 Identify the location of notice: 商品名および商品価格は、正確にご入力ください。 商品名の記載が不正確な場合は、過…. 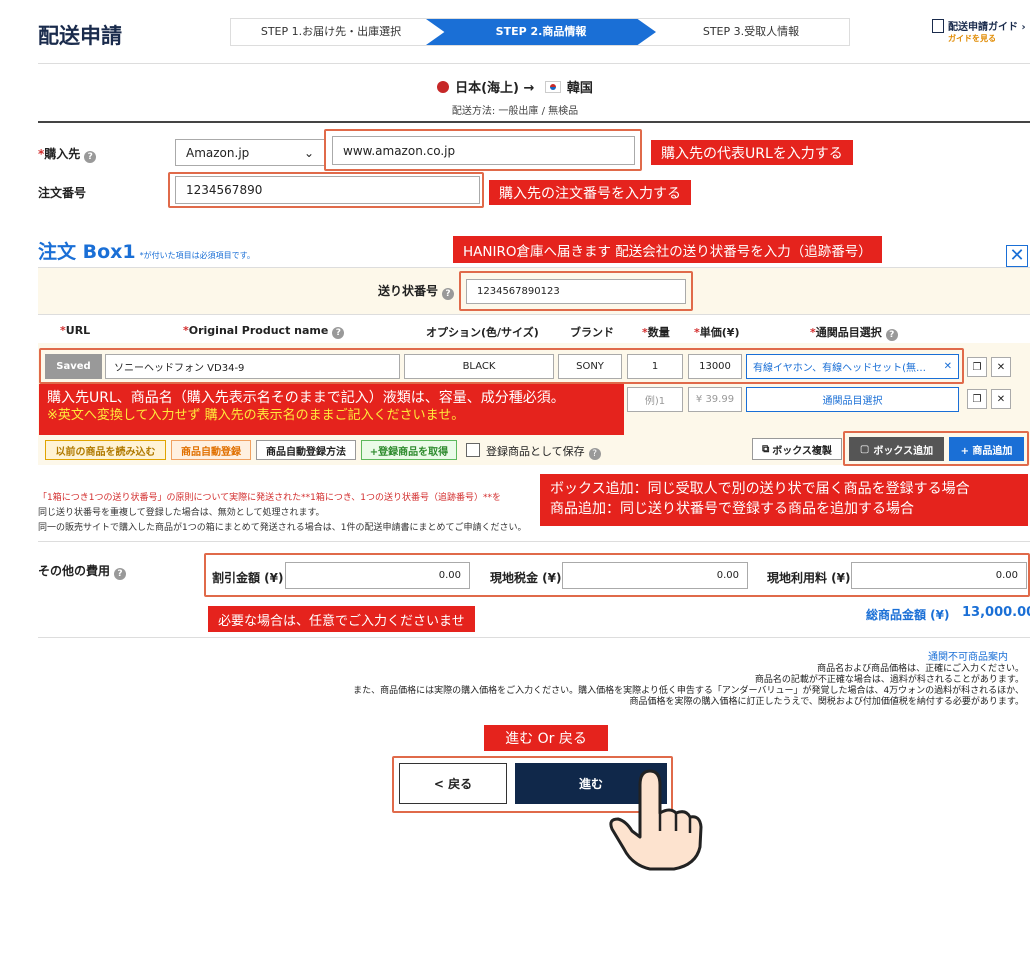
(624, 686).